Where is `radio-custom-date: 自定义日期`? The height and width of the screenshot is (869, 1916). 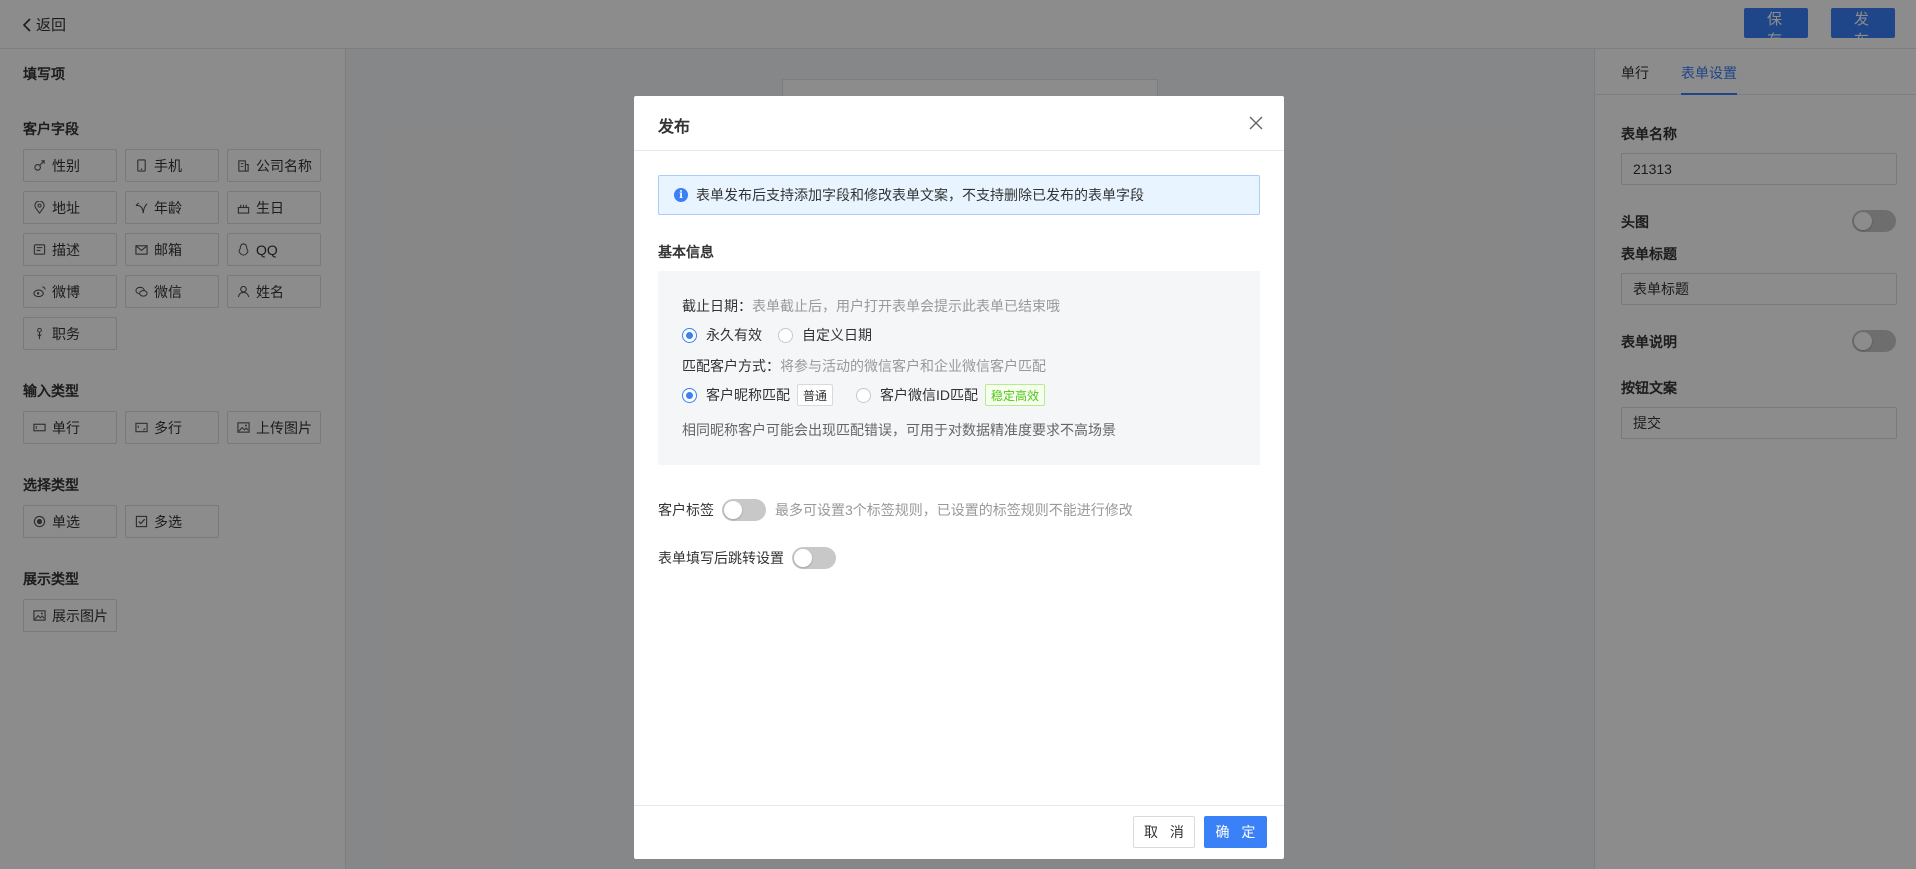 radio-custom-date: 自定义日期 is located at coordinates (825, 335).